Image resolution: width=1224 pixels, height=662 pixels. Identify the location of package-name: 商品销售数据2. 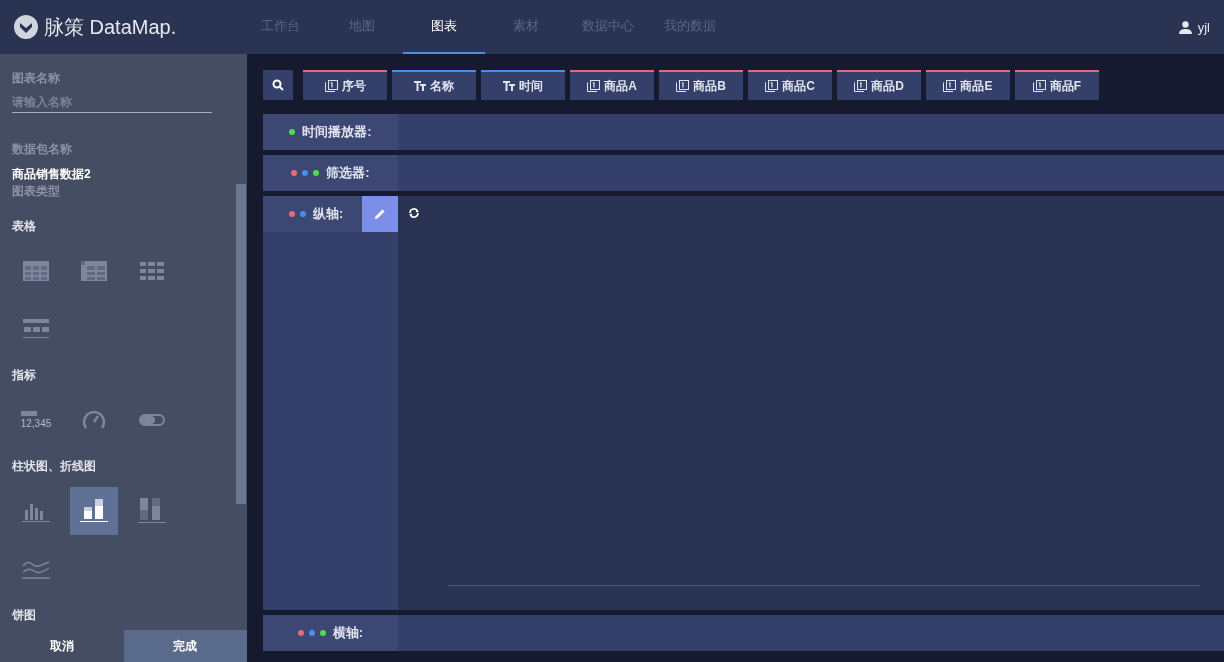
(52, 174).